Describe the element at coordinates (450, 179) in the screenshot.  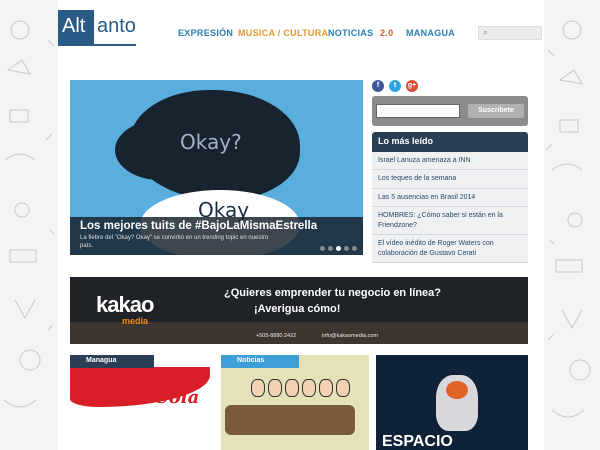
I see `most-read-item: Los teques de la semana` at that location.